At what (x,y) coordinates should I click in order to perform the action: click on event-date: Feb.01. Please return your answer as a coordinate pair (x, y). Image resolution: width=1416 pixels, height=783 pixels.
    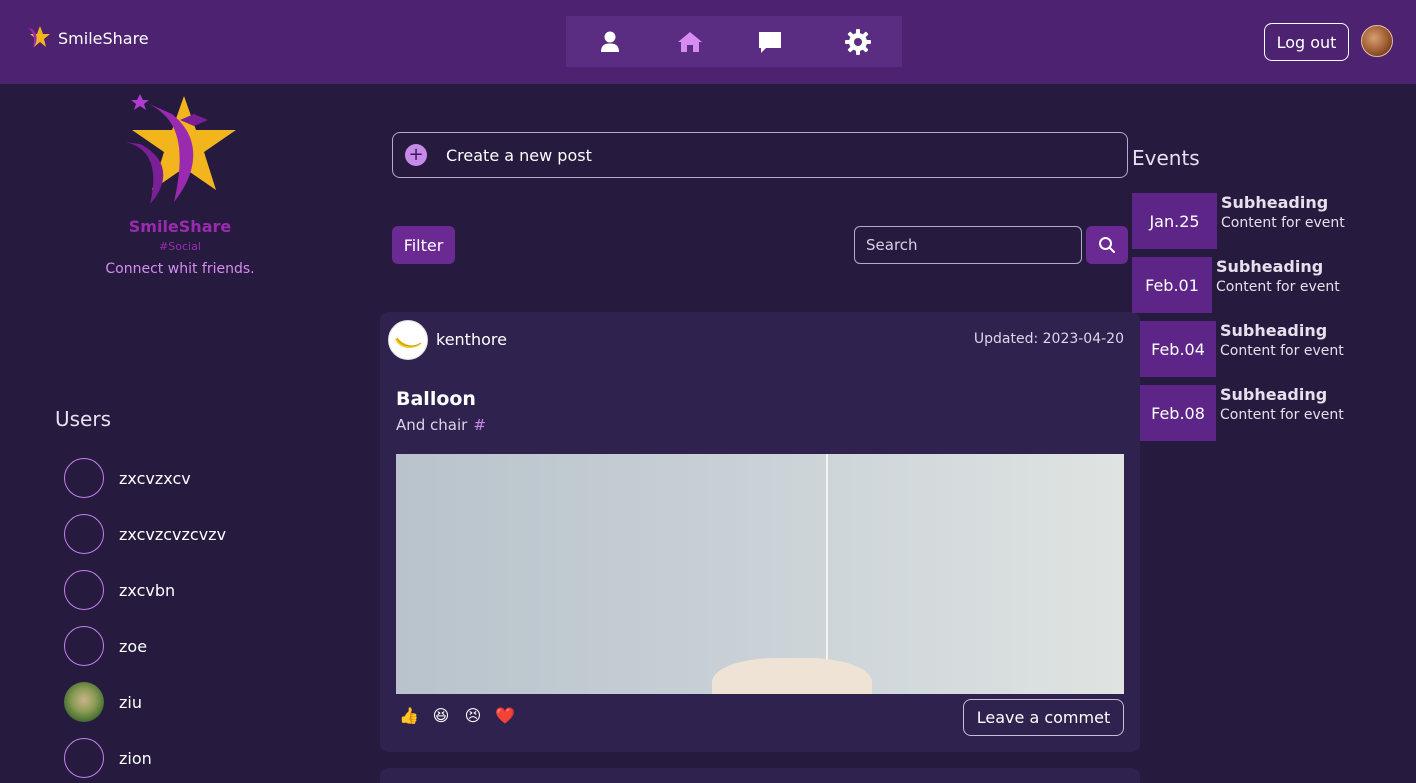
    Looking at the image, I should click on (1172, 285).